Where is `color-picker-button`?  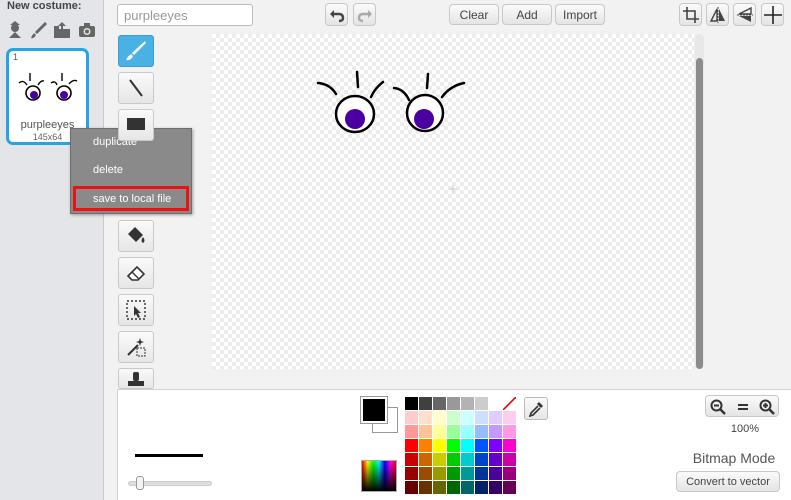
color-picker-button is located at coordinates (379, 476).